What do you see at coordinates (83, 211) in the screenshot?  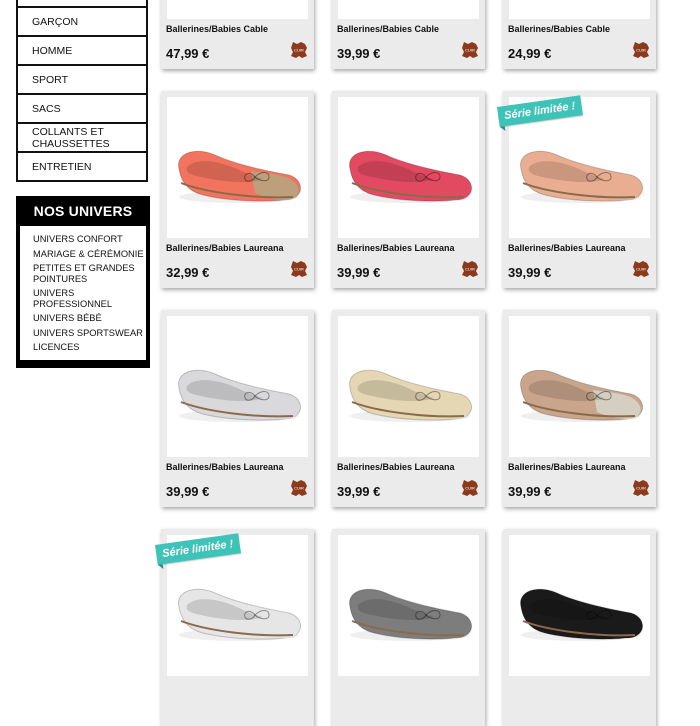 I see `univers-title: NOS UNIVERS` at bounding box center [83, 211].